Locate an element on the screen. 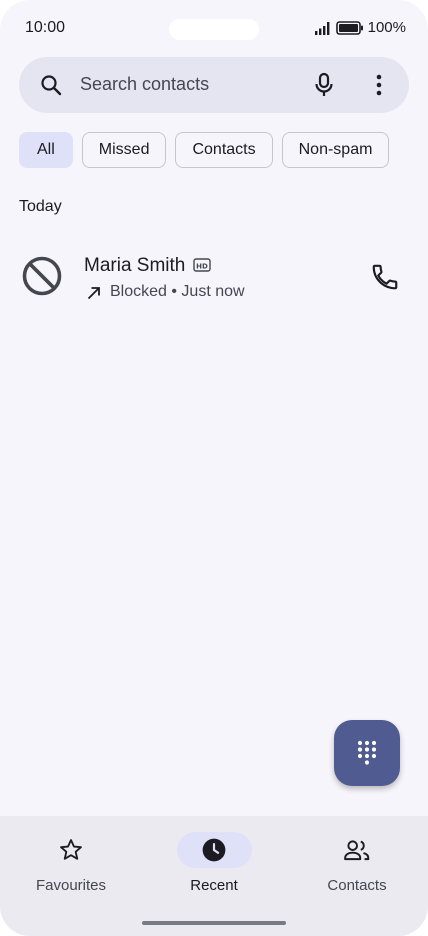 This screenshot has height=936, width=428. signal-icon is located at coordinates (322, 28).